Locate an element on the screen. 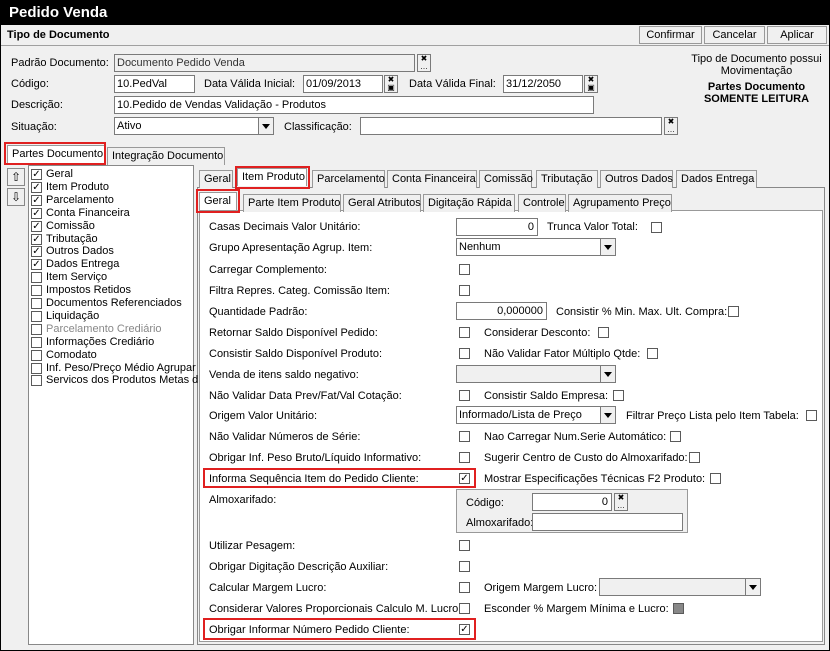 The image size is (830, 651). almox-codigo-label: Código: is located at coordinates (485, 503).